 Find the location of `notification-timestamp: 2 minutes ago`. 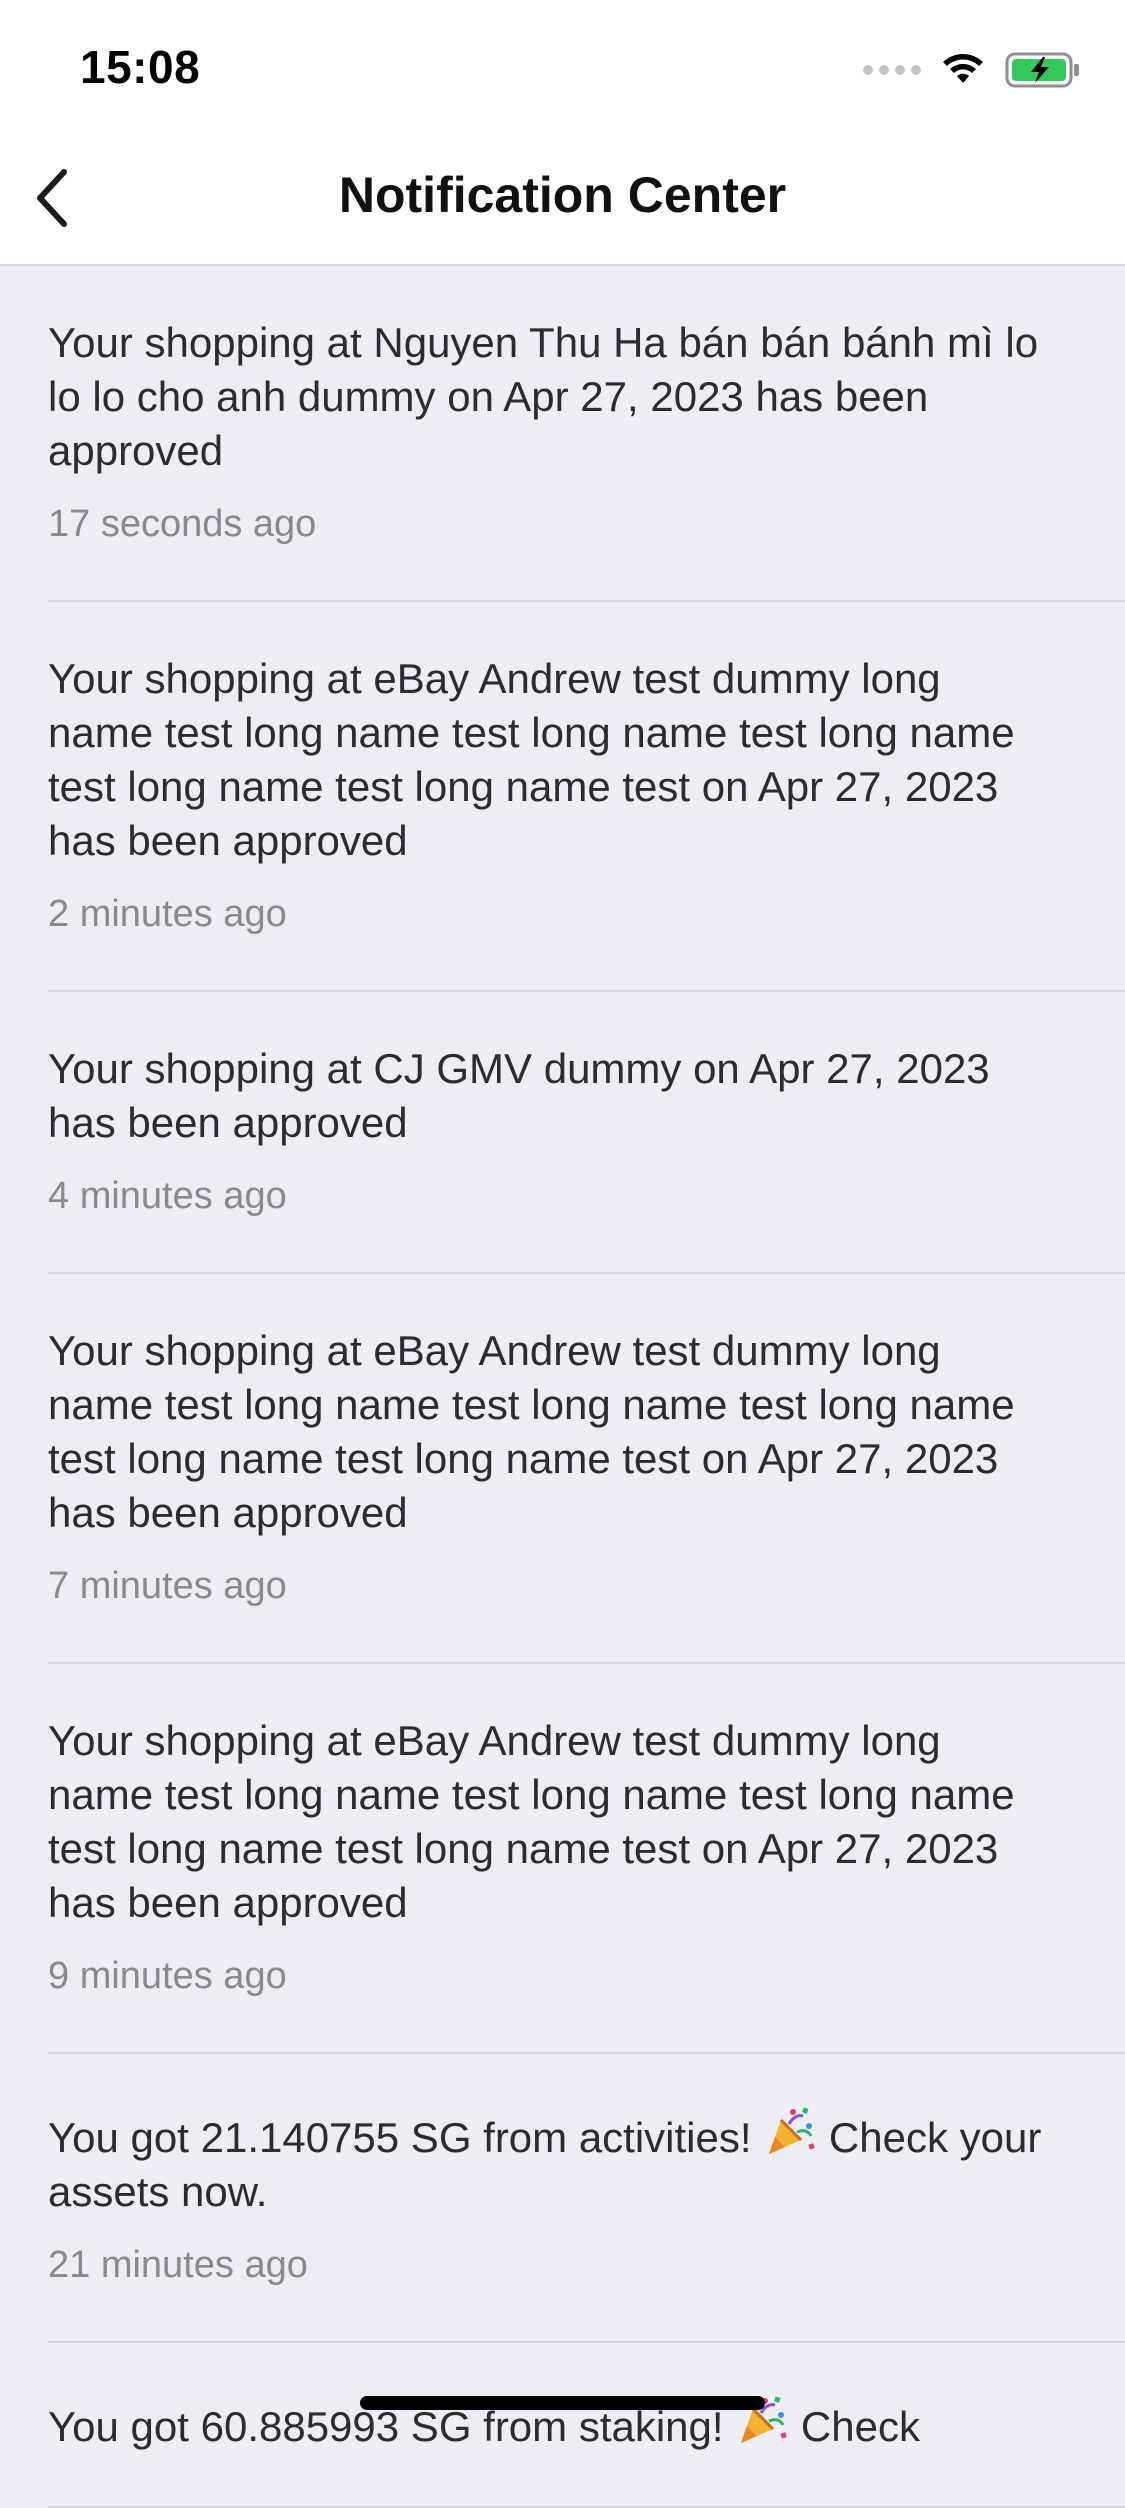

notification-timestamp: 2 minutes ago is located at coordinates (167, 914).